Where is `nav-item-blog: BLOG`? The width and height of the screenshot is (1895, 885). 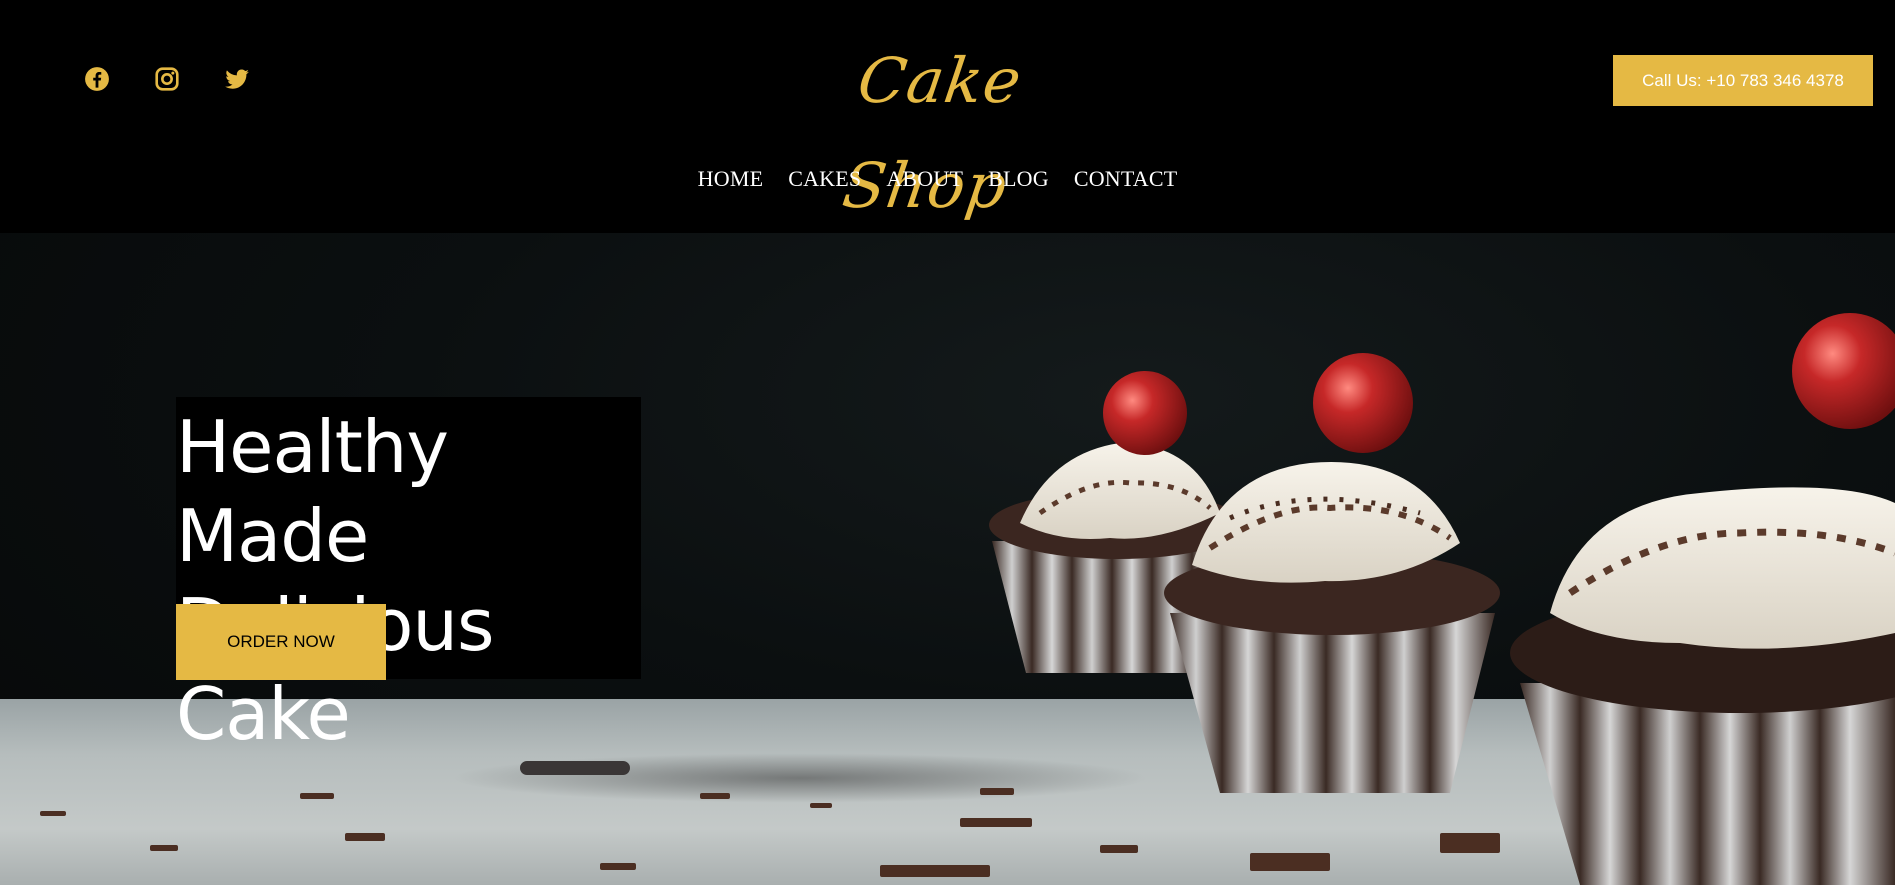
nav-item-blog: BLOG is located at coordinates (1018, 179).